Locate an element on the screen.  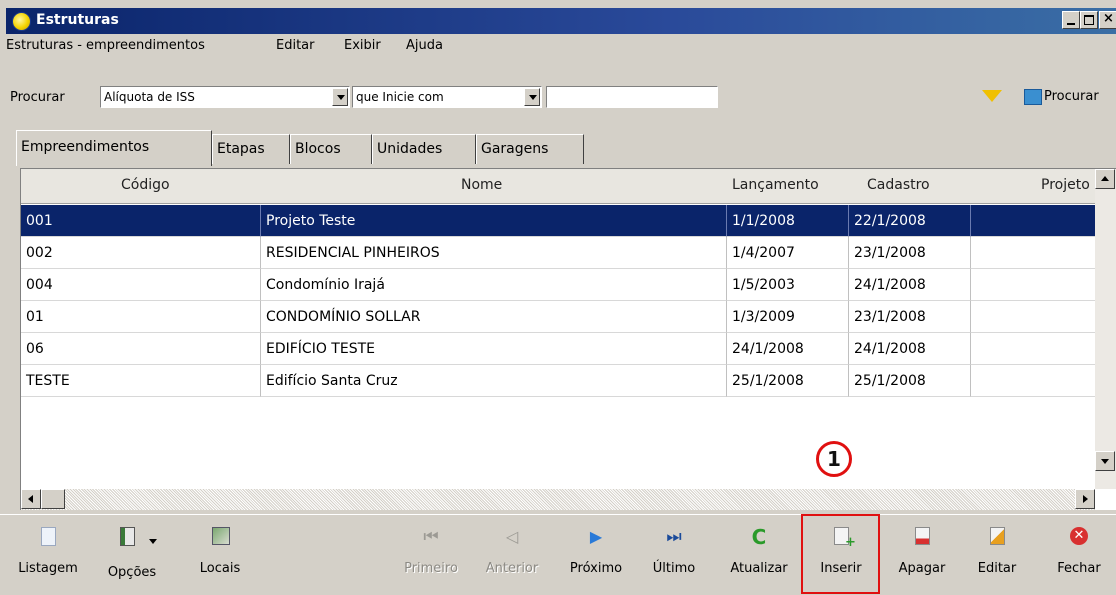
last-record-icon: ⏭ is located at coordinates (674, 537).